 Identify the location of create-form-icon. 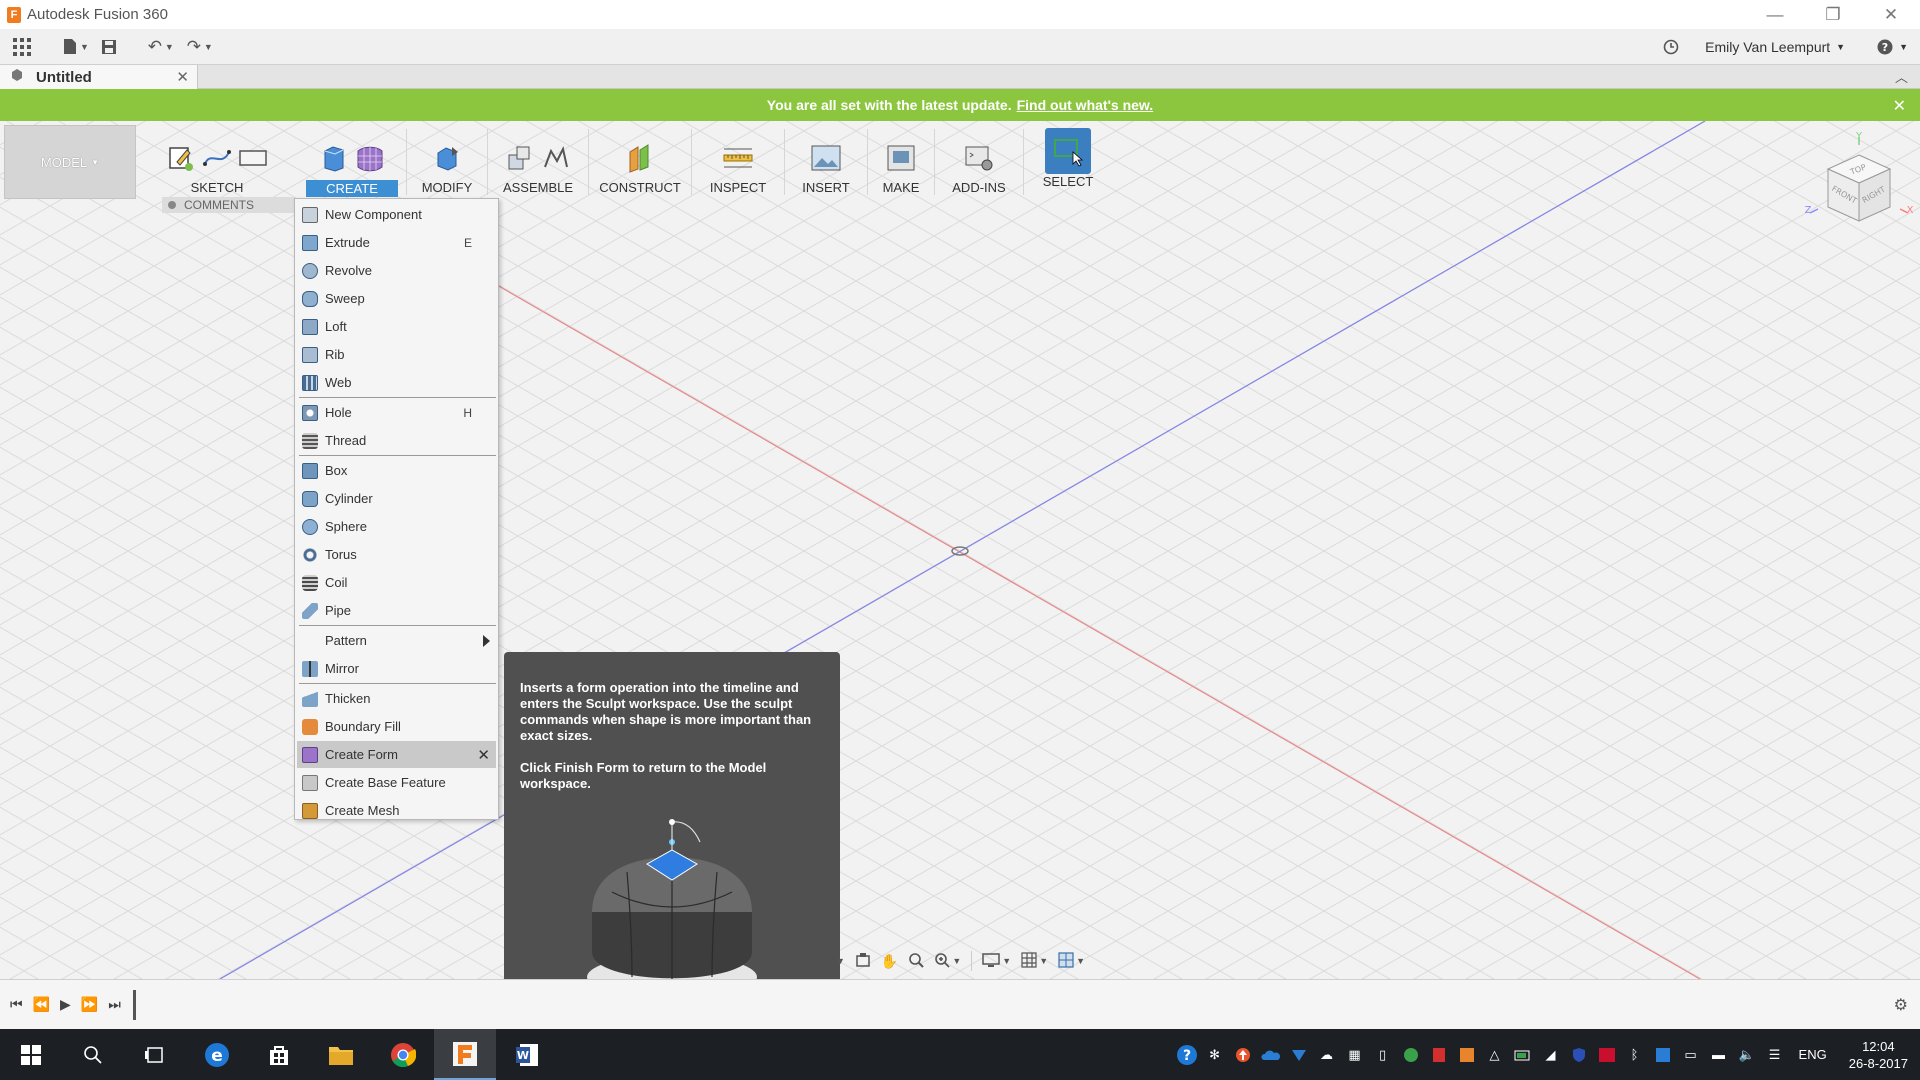
(370, 158).